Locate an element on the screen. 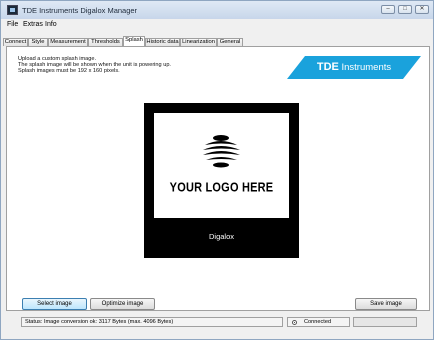 This screenshot has width=434, height=340. brand-logo: TDE Instruments is located at coordinates (354, 67).